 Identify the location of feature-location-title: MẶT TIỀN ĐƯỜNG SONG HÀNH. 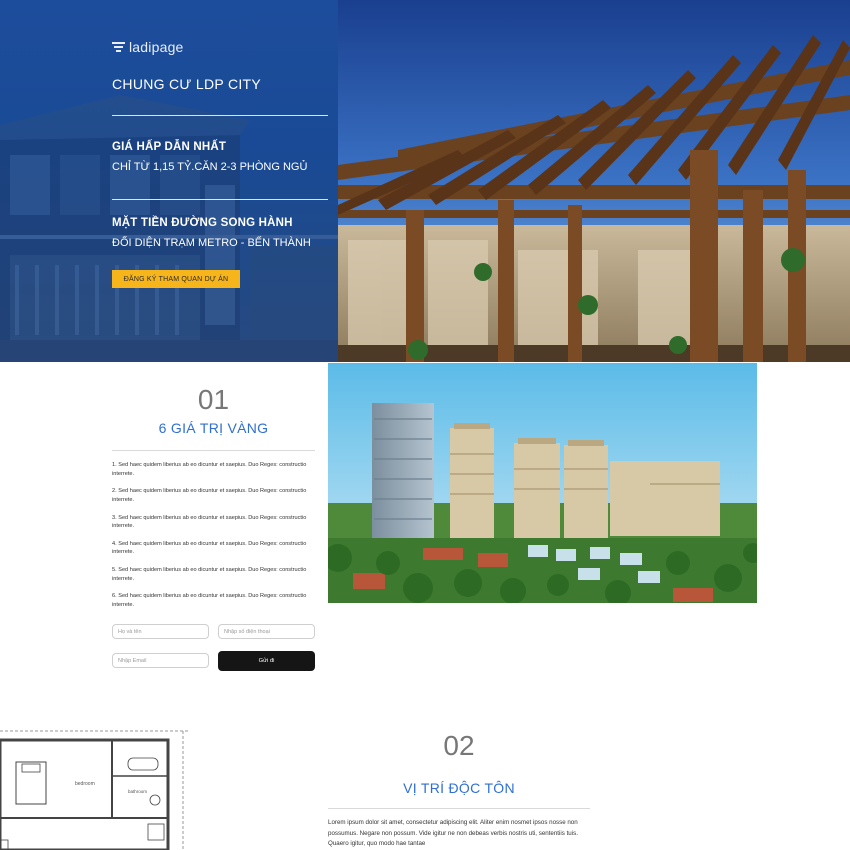
(202, 223).